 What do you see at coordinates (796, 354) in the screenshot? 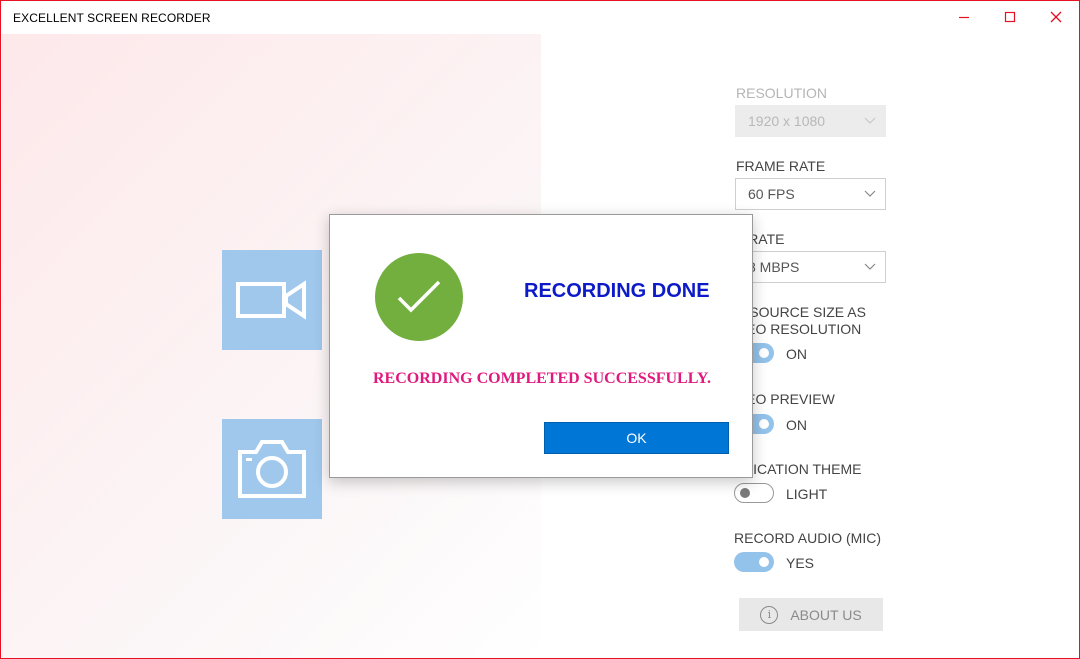
I see `source-size-value: ON` at bounding box center [796, 354].